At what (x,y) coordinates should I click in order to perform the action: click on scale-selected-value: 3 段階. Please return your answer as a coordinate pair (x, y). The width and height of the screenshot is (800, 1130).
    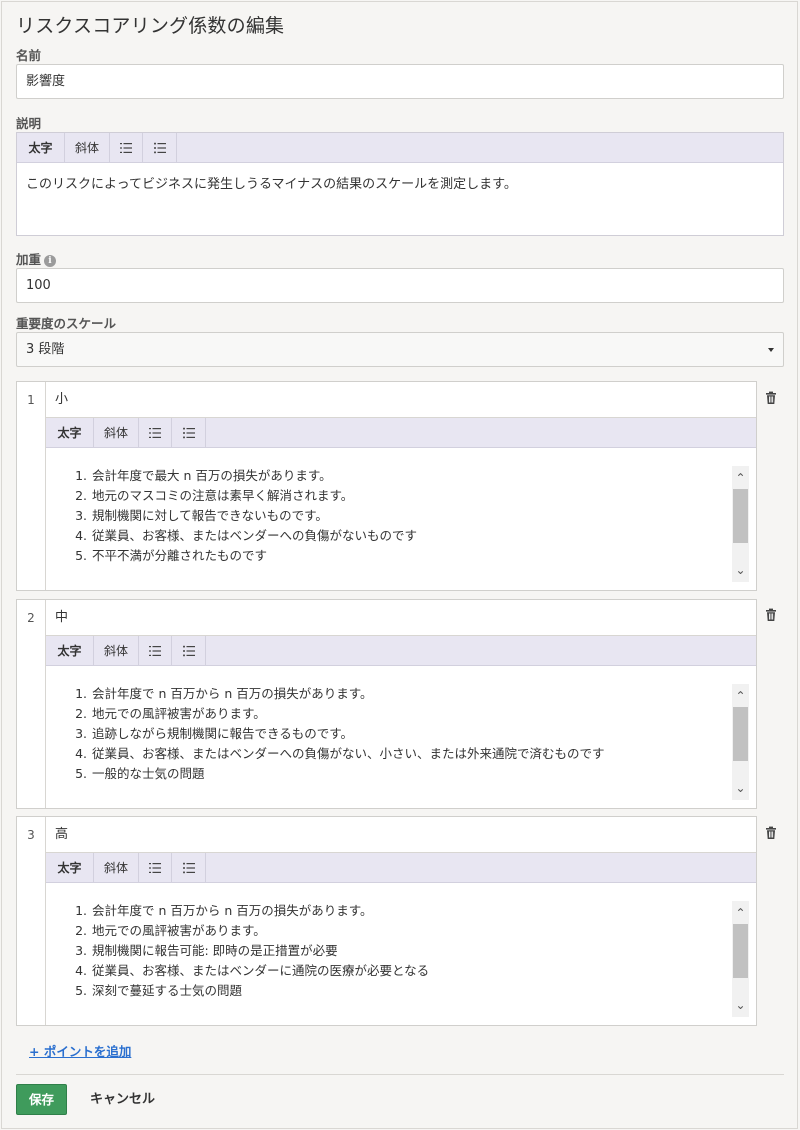
    Looking at the image, I should click on (45, 349).